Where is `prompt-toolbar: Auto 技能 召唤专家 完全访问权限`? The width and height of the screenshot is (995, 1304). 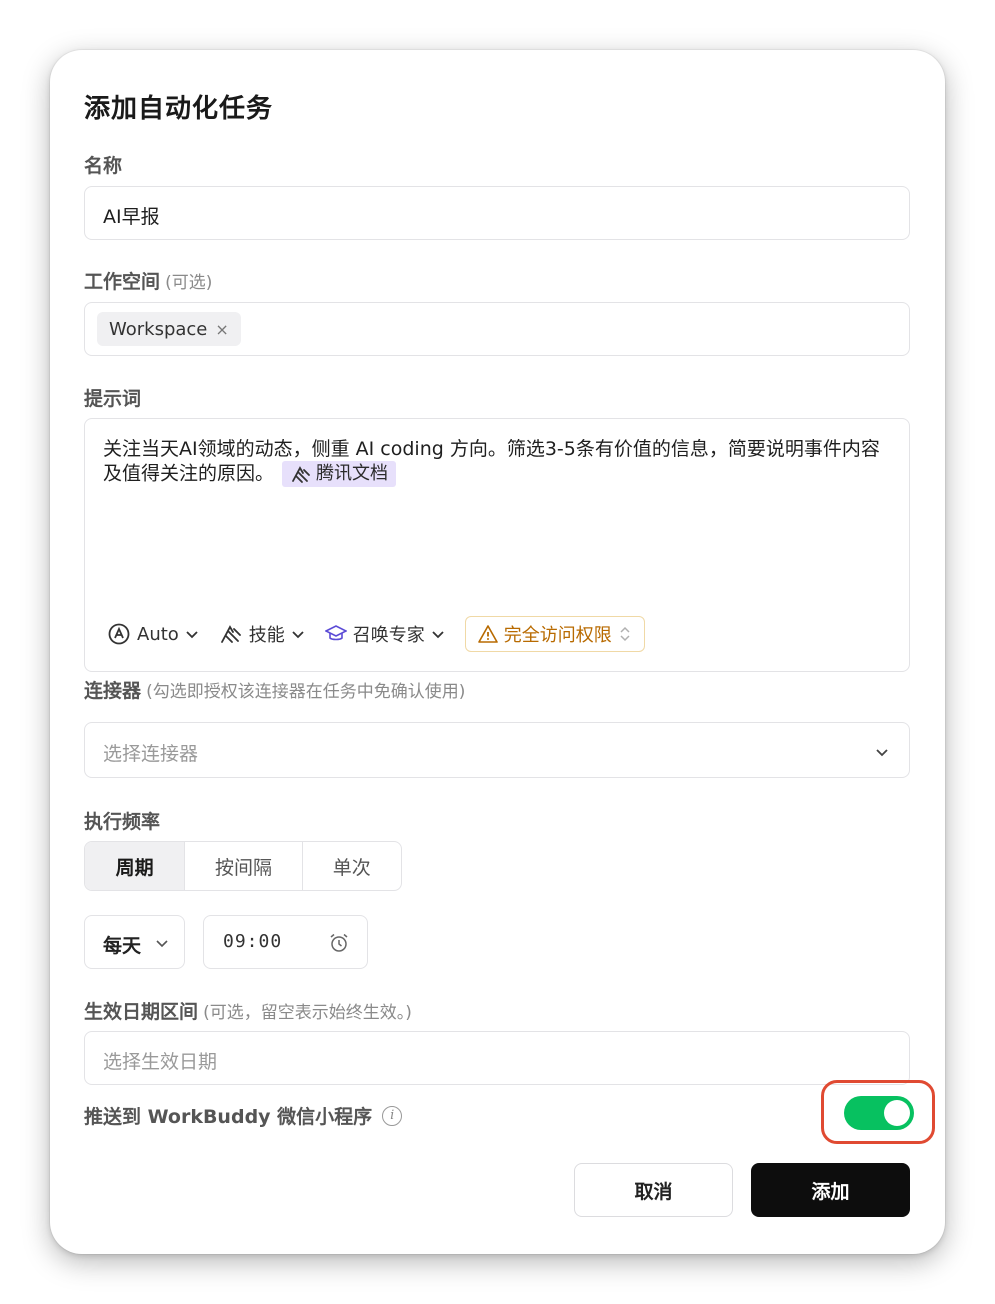
prompt-toolbar: Auto 技能 召唤专家 完全访问权限 is located at coordinates (376, 634).